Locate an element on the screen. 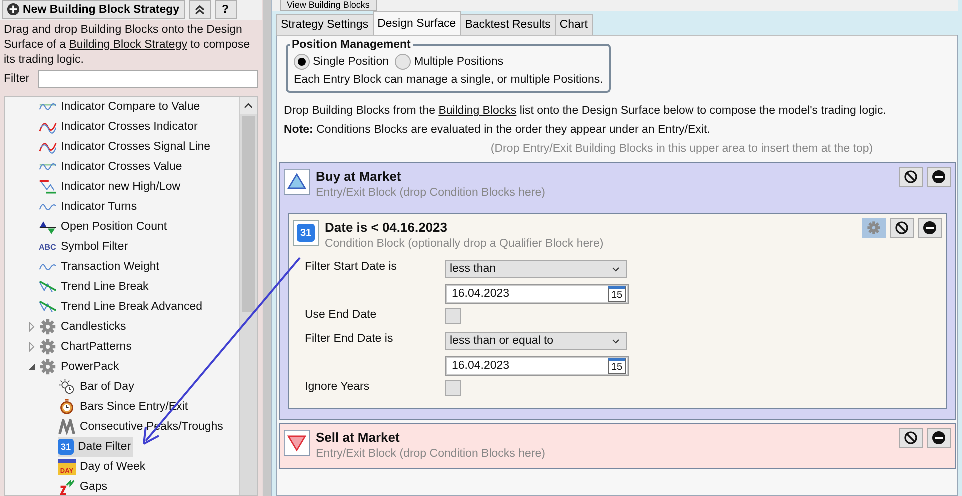  drop-hint: (Drop Entry/Exit Building Blocks in this upper area to insert them at the top) is located at coordinates (682, 149).